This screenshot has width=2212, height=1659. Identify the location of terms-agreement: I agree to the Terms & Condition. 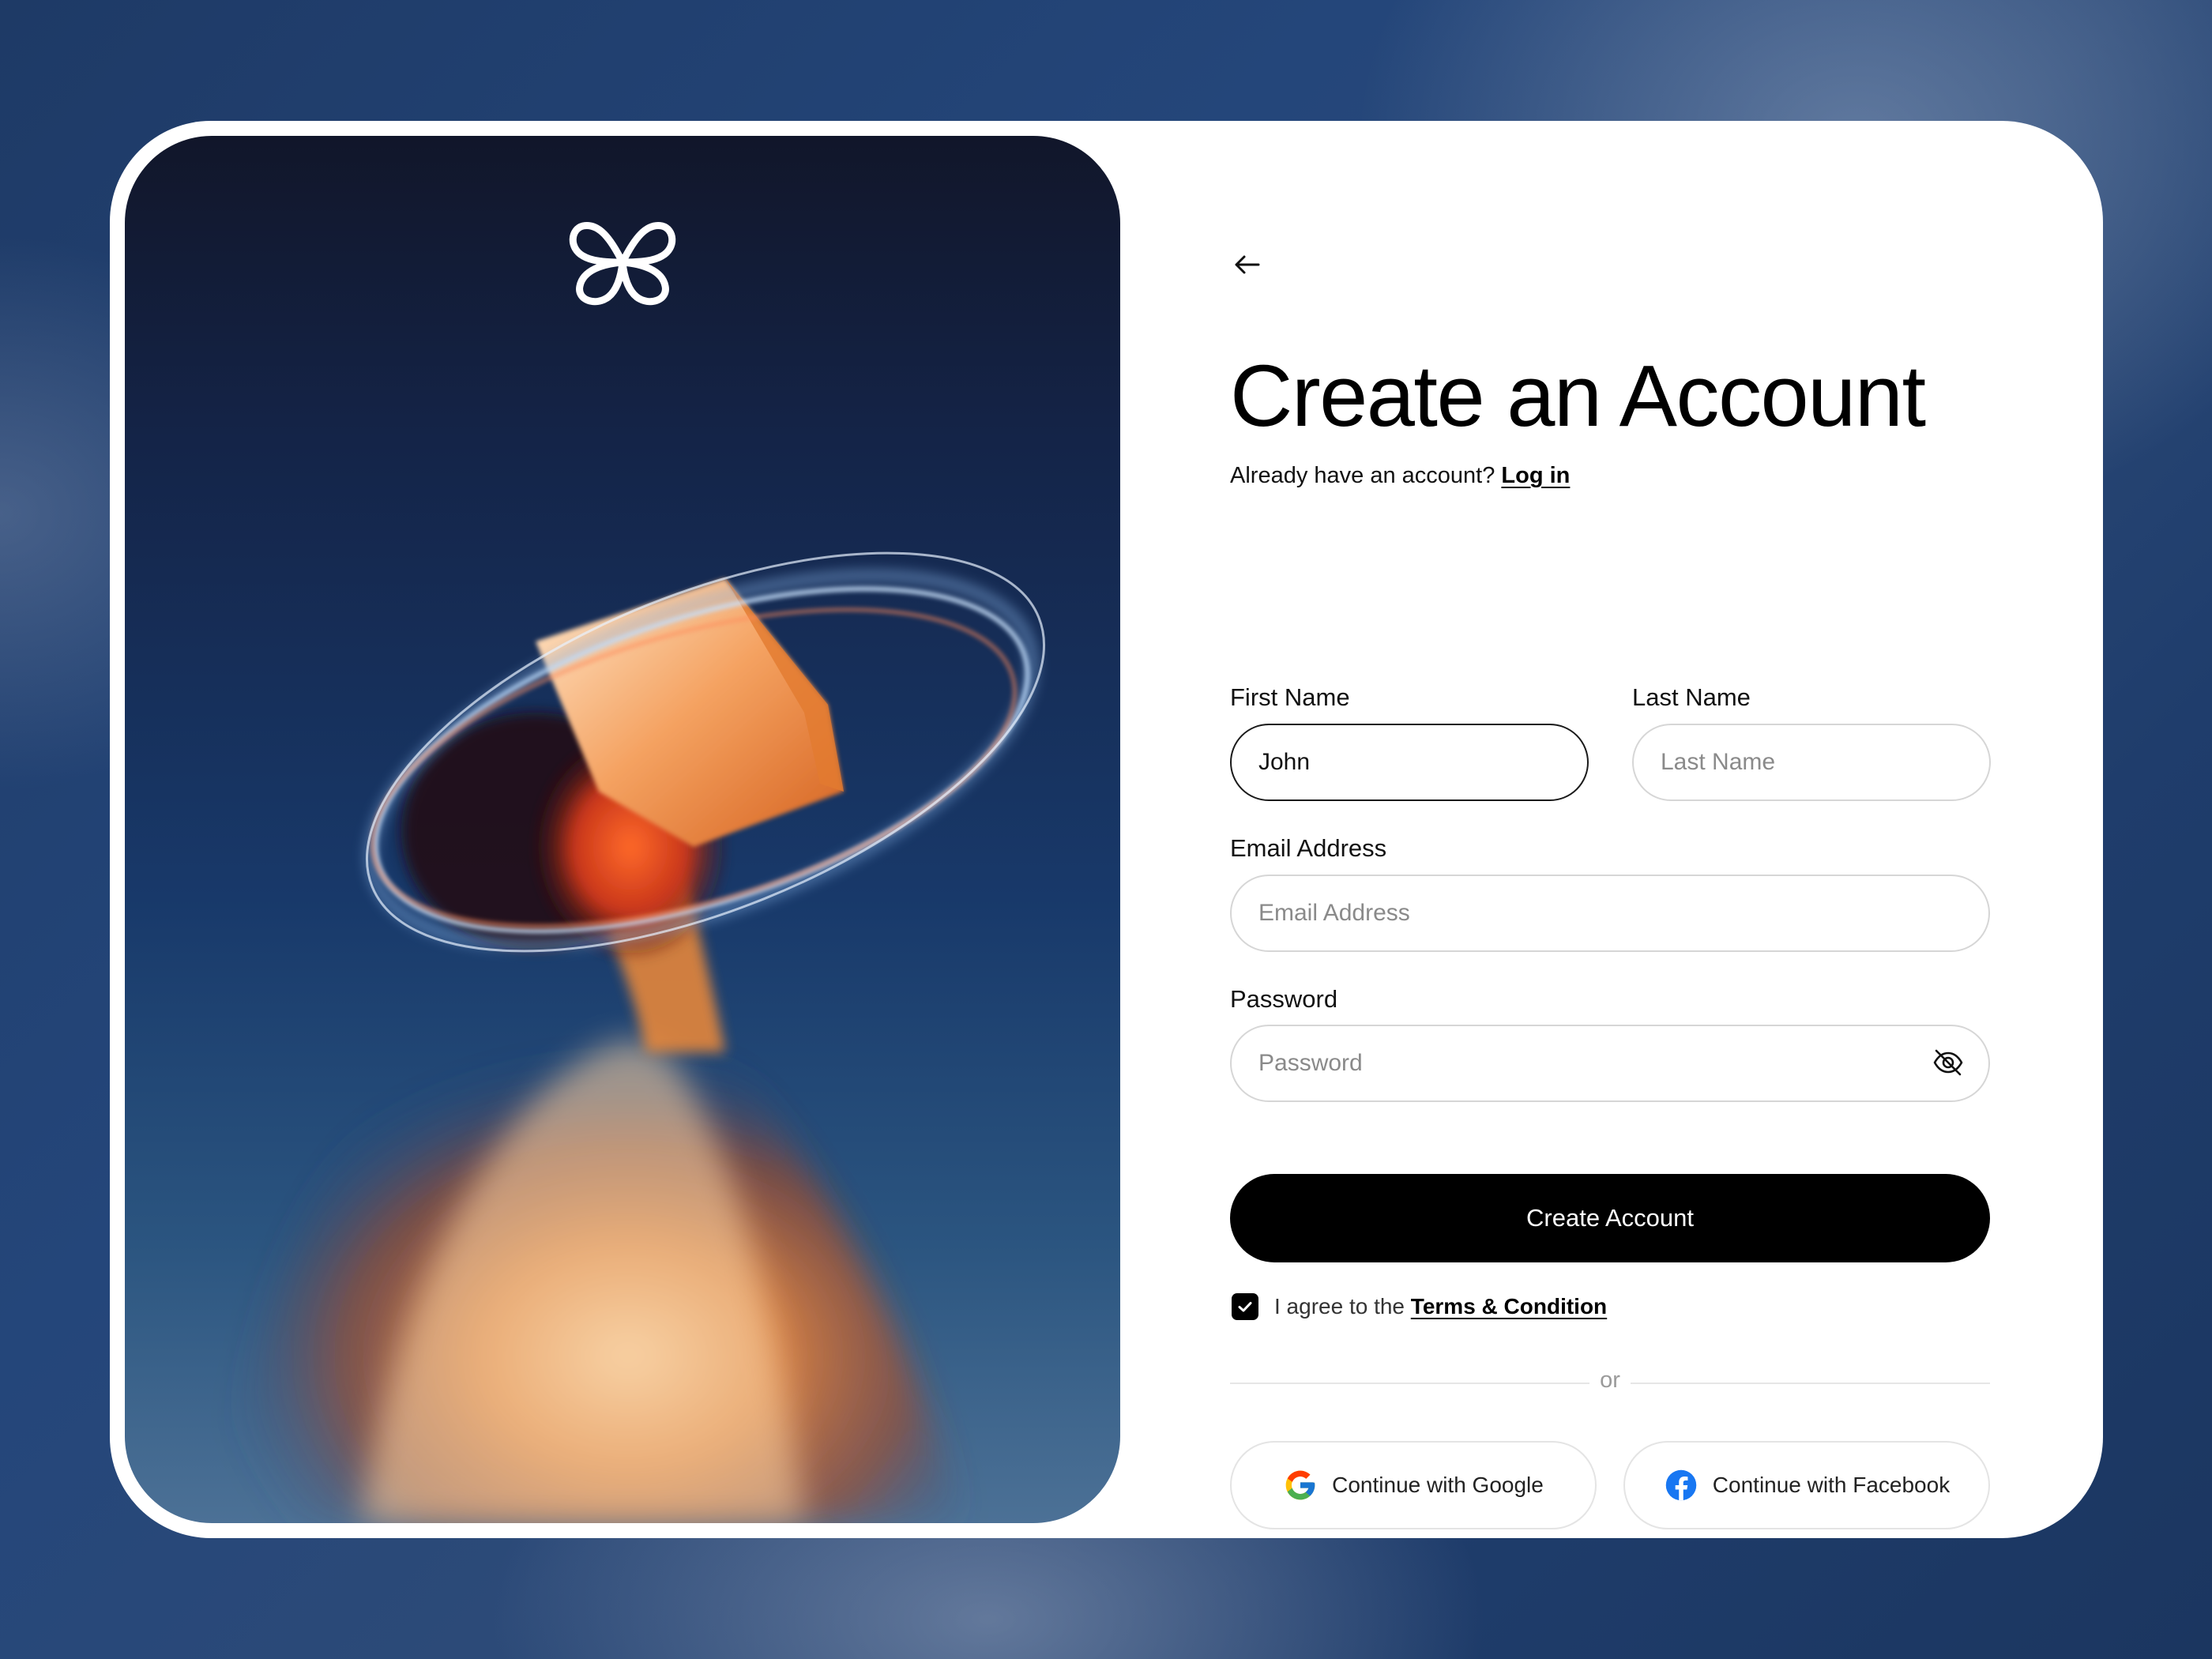
(1441, 1307).